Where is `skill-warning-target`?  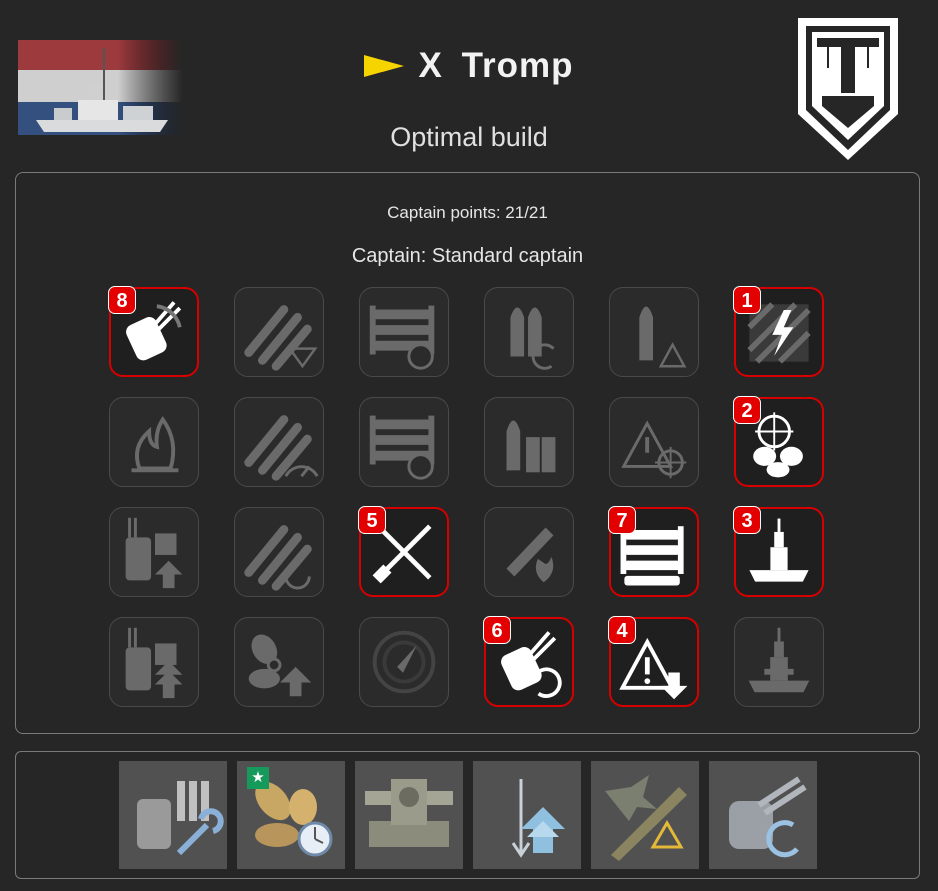 skill-warning-target is located at coordinates (654, 442).